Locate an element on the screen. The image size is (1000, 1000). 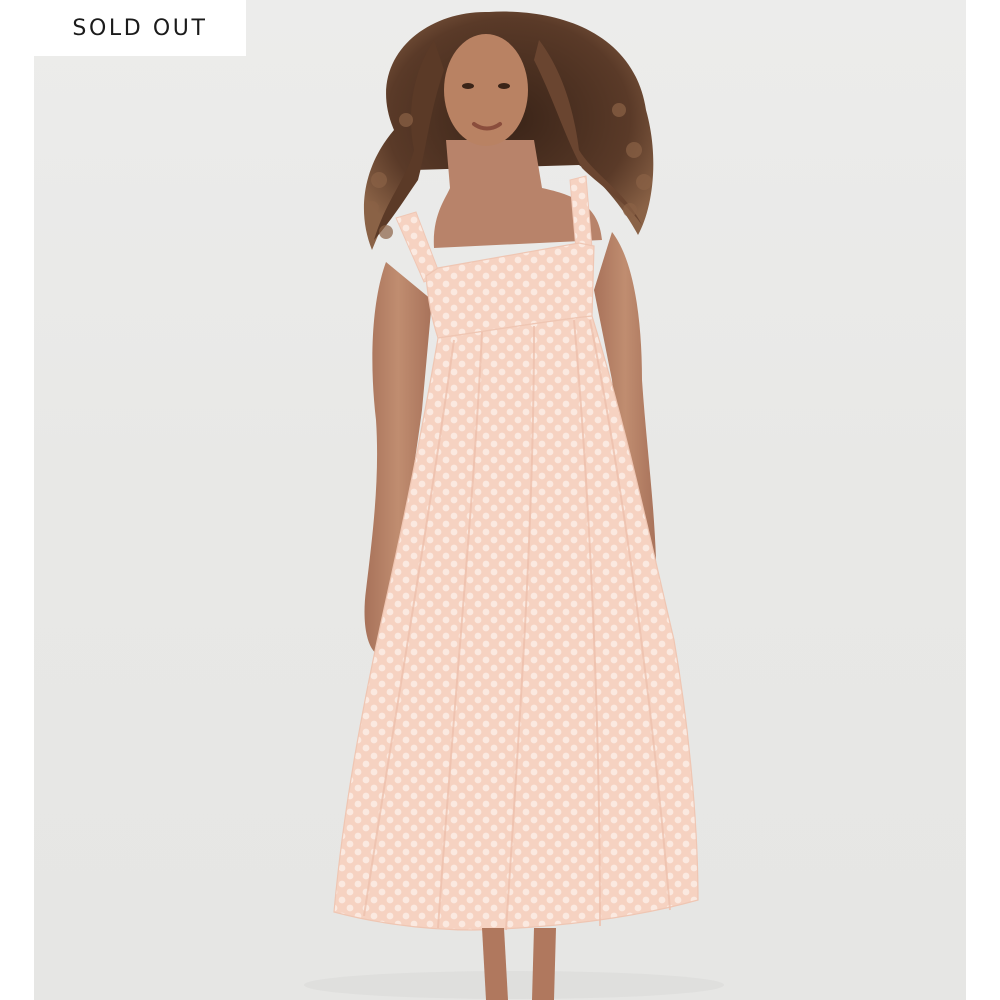
sold-out-badge: SOLD OUT is located at coordinates (140, 28).